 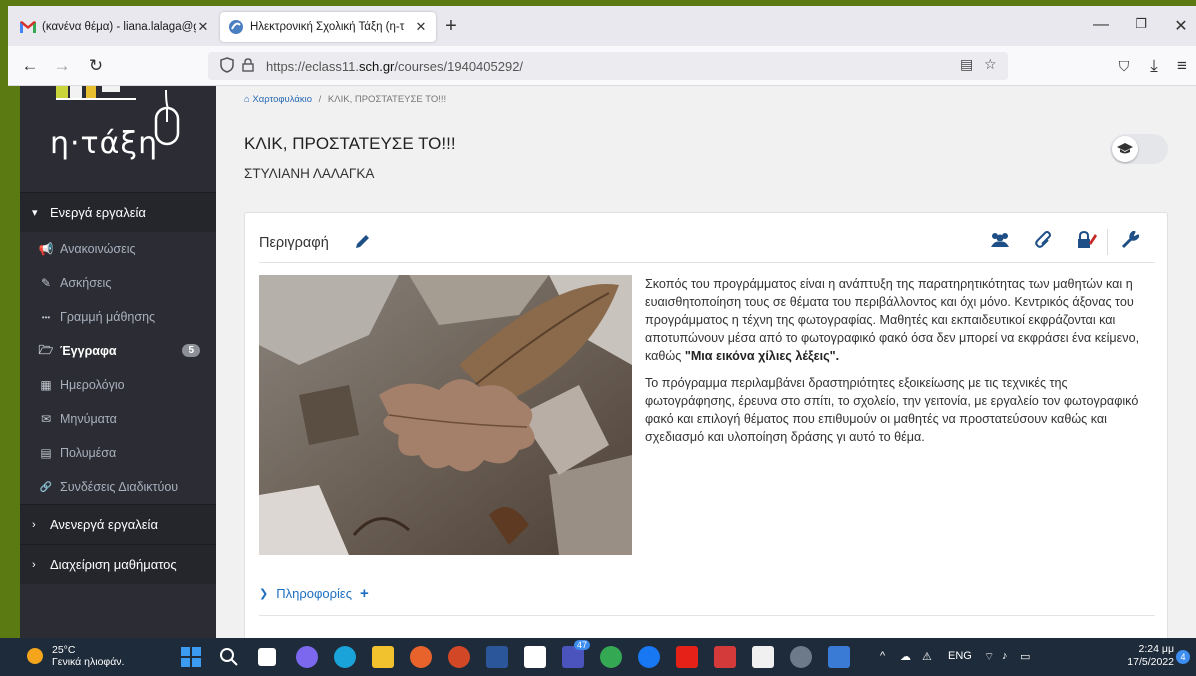 What do you see at coordinates (960, 656) in the screenshot?
I see `language-indicator: ENG` at bounding box center [960, 656].